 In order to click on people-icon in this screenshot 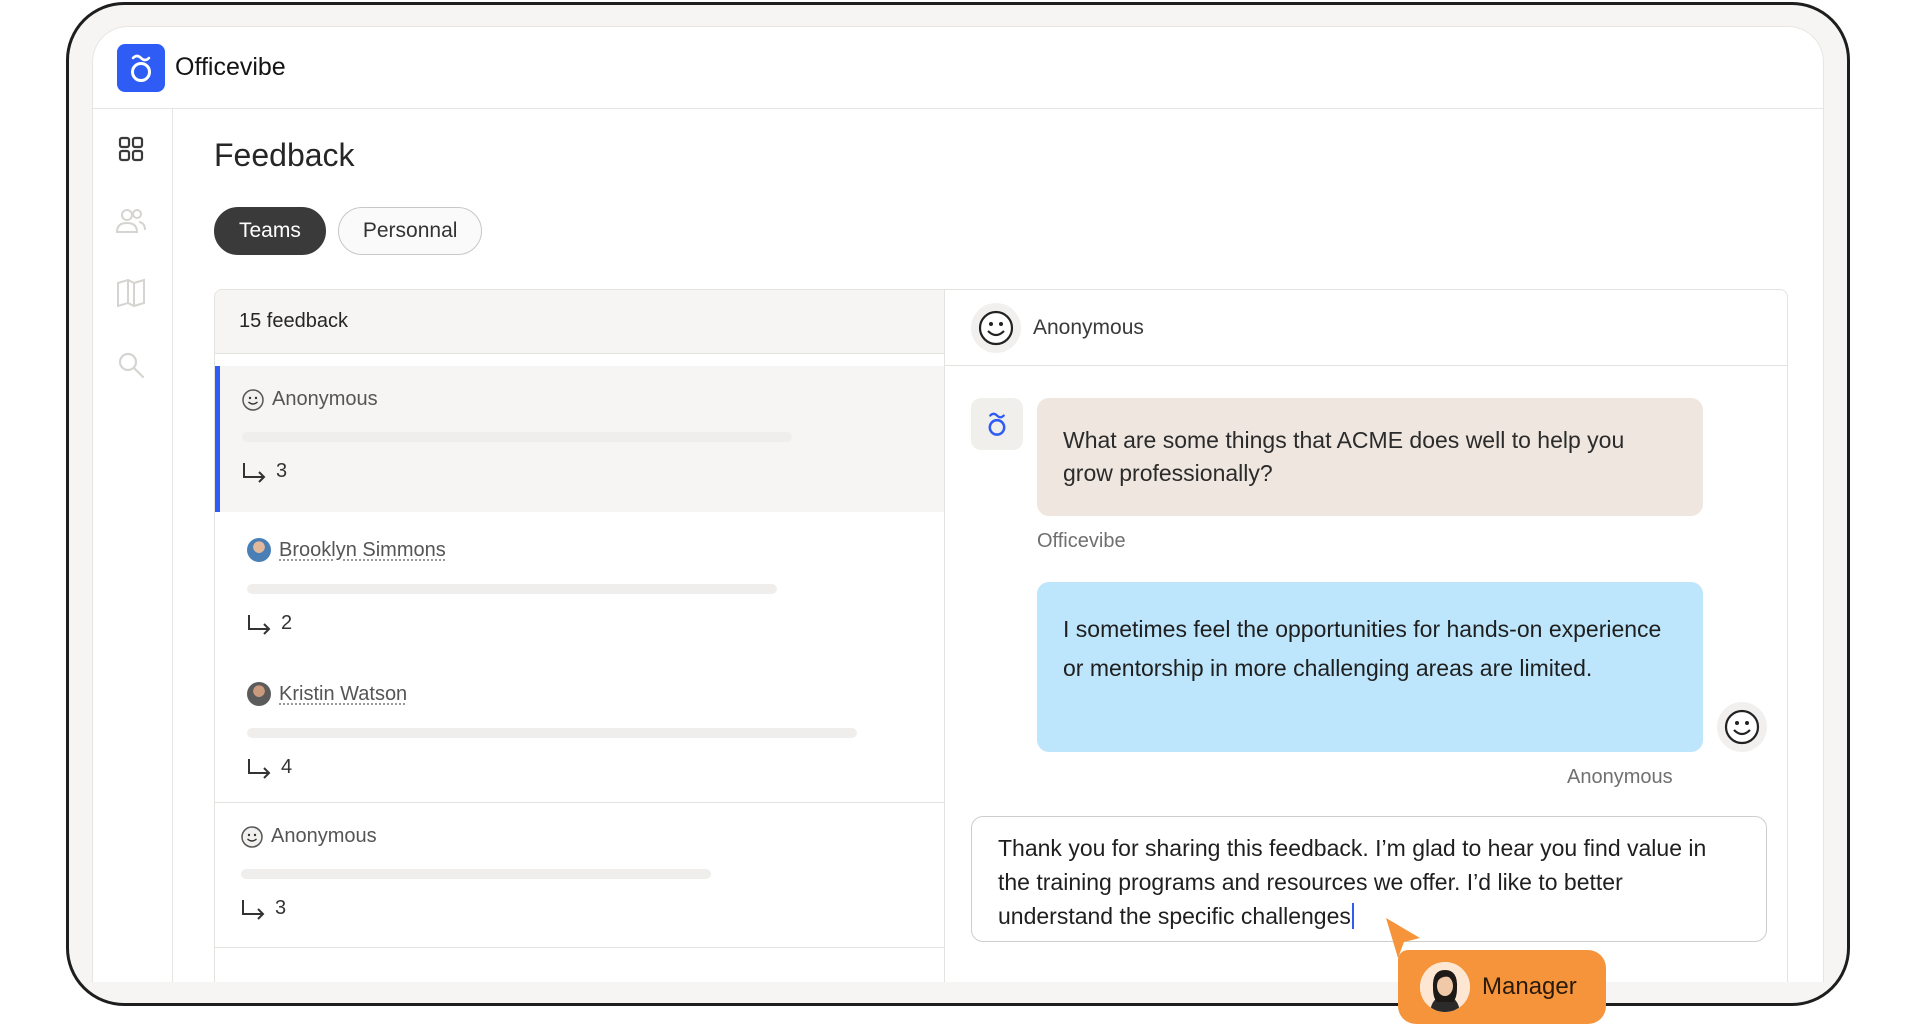, I will do `click(131, 221)`.